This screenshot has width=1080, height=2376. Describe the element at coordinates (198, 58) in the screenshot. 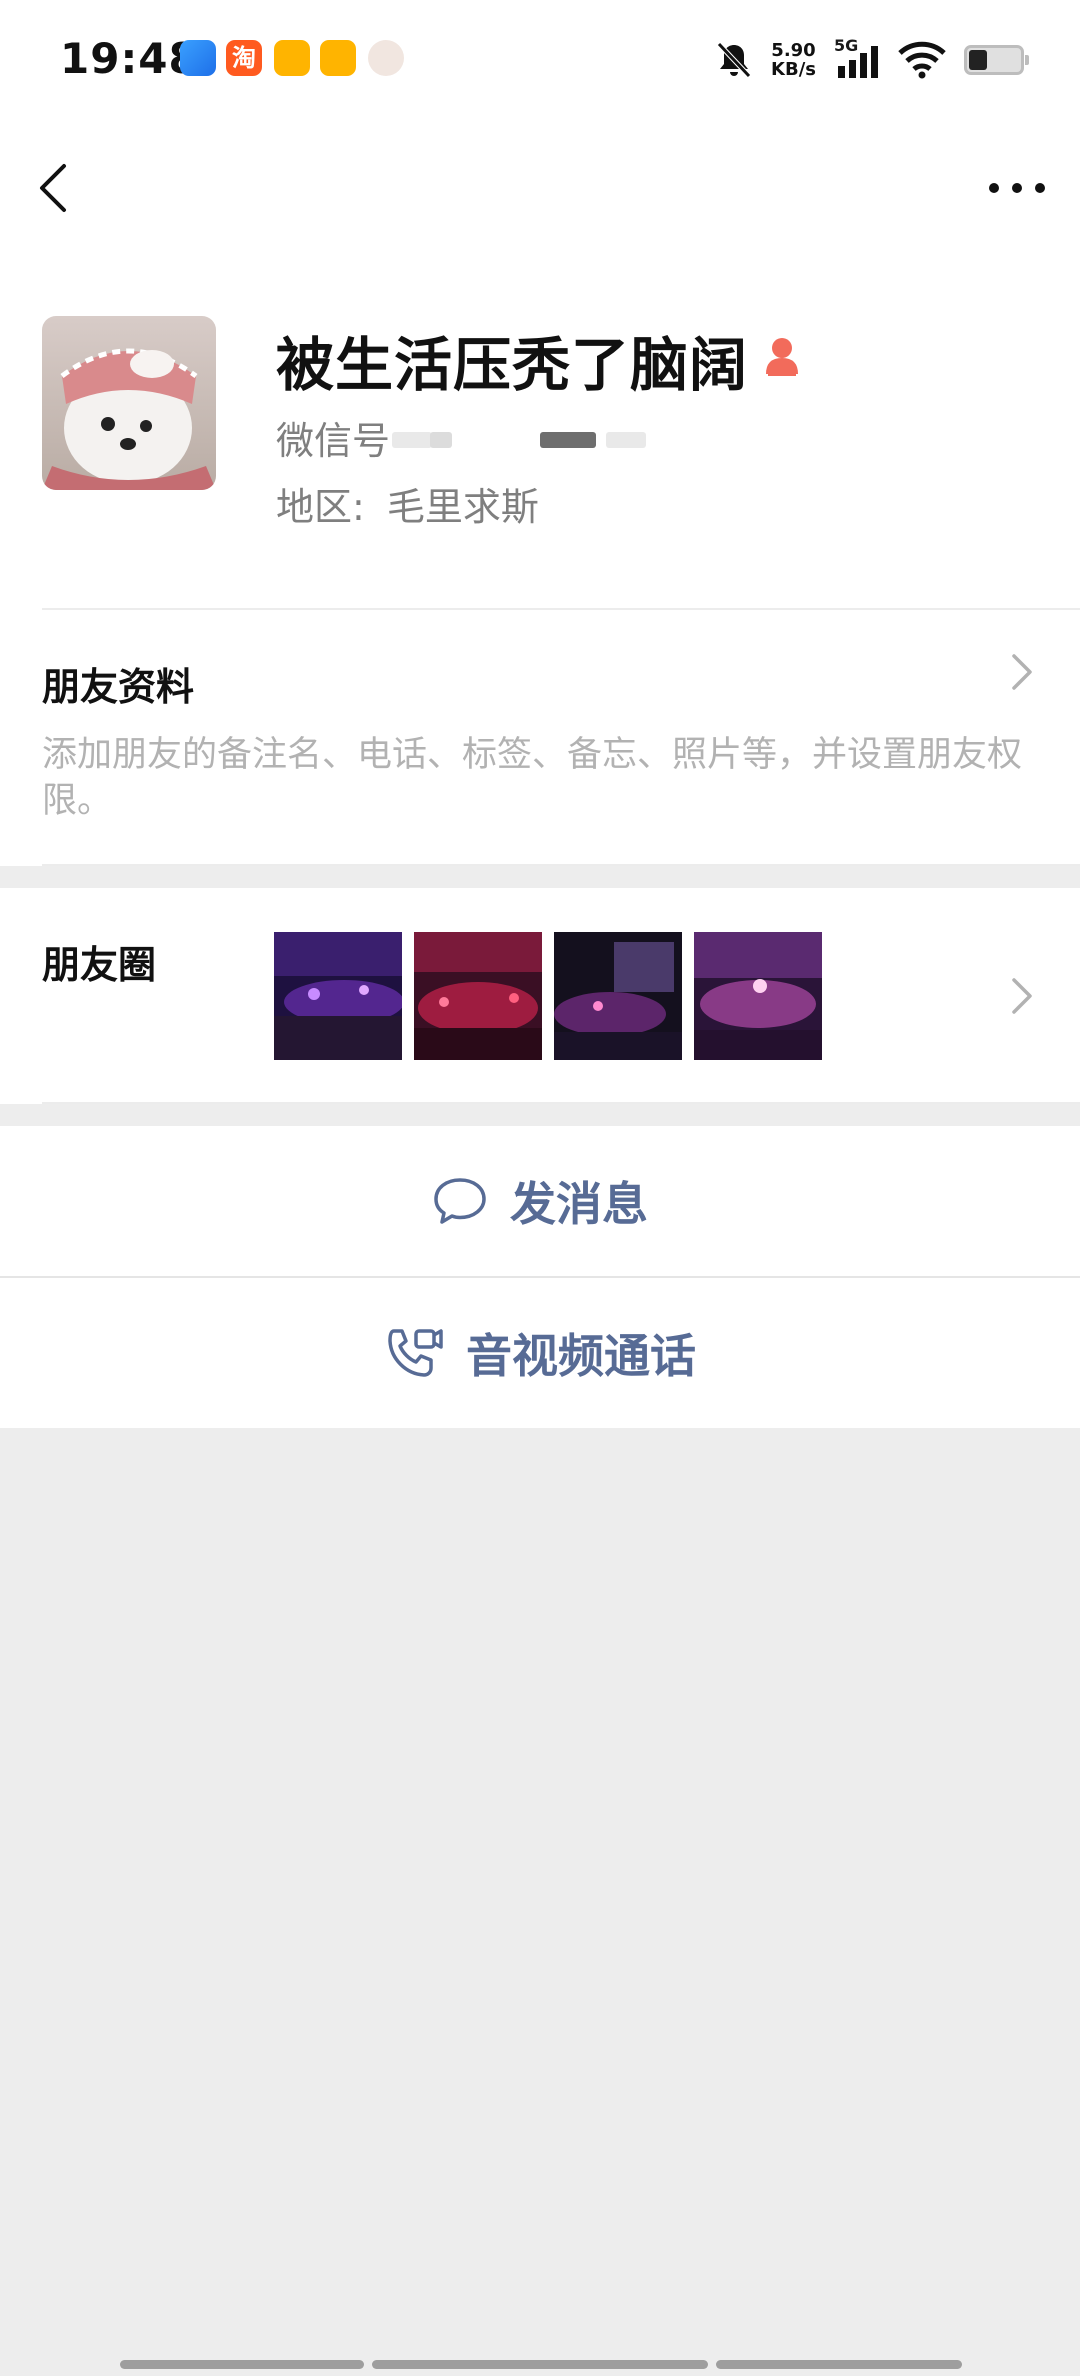

I see `notification-app-icon` at that location.